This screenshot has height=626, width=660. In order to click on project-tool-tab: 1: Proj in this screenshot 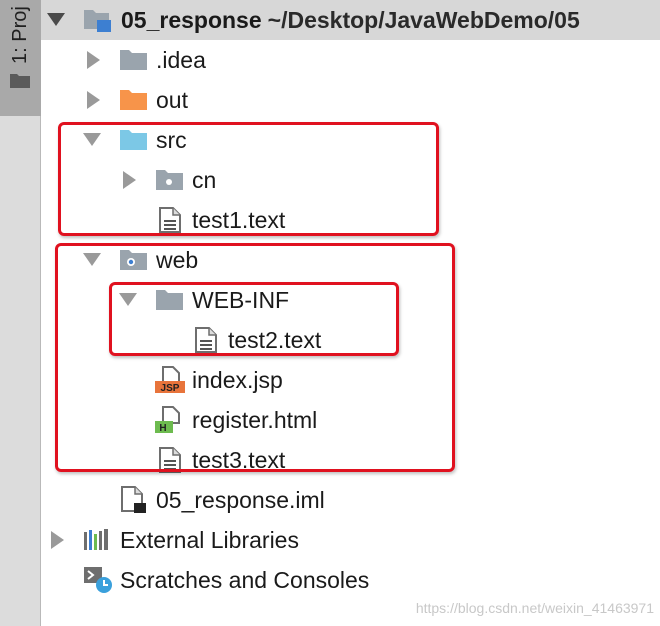, I will do `click(20, 58)`.